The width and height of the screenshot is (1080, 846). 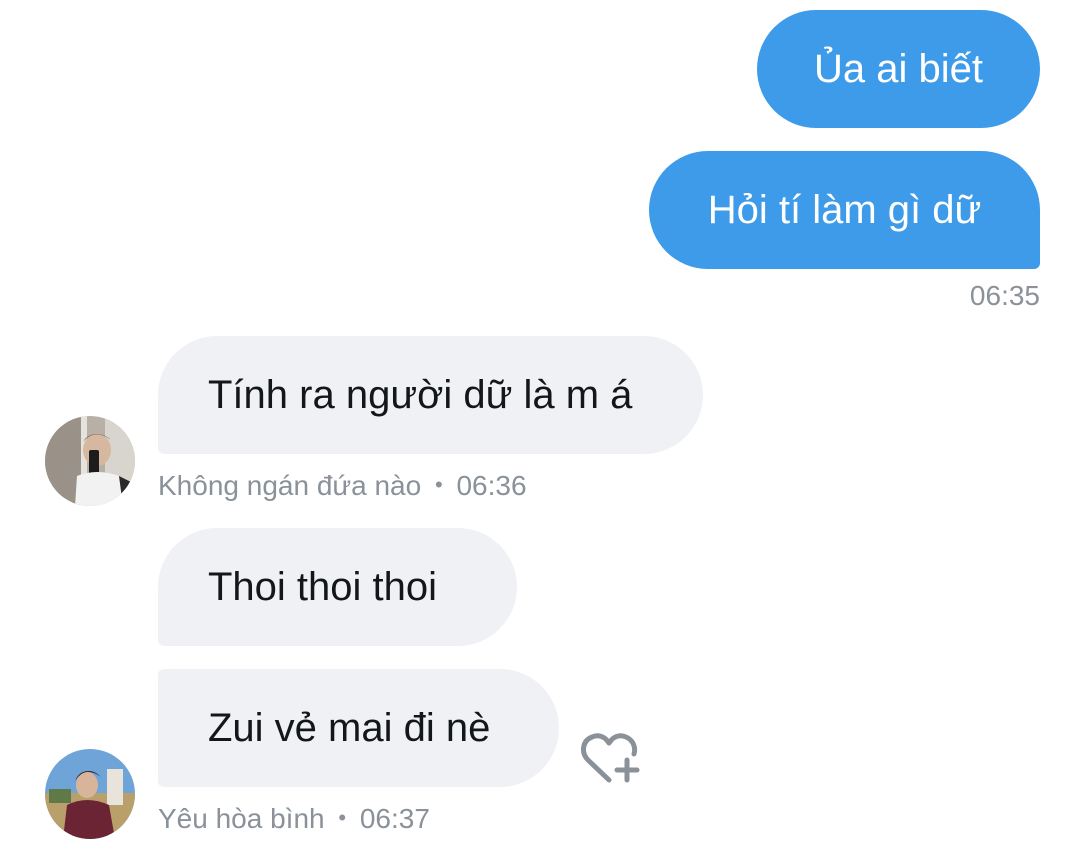 I want to click on incoming-message: Thoi thoi thoi, so click(x=337, y=587).